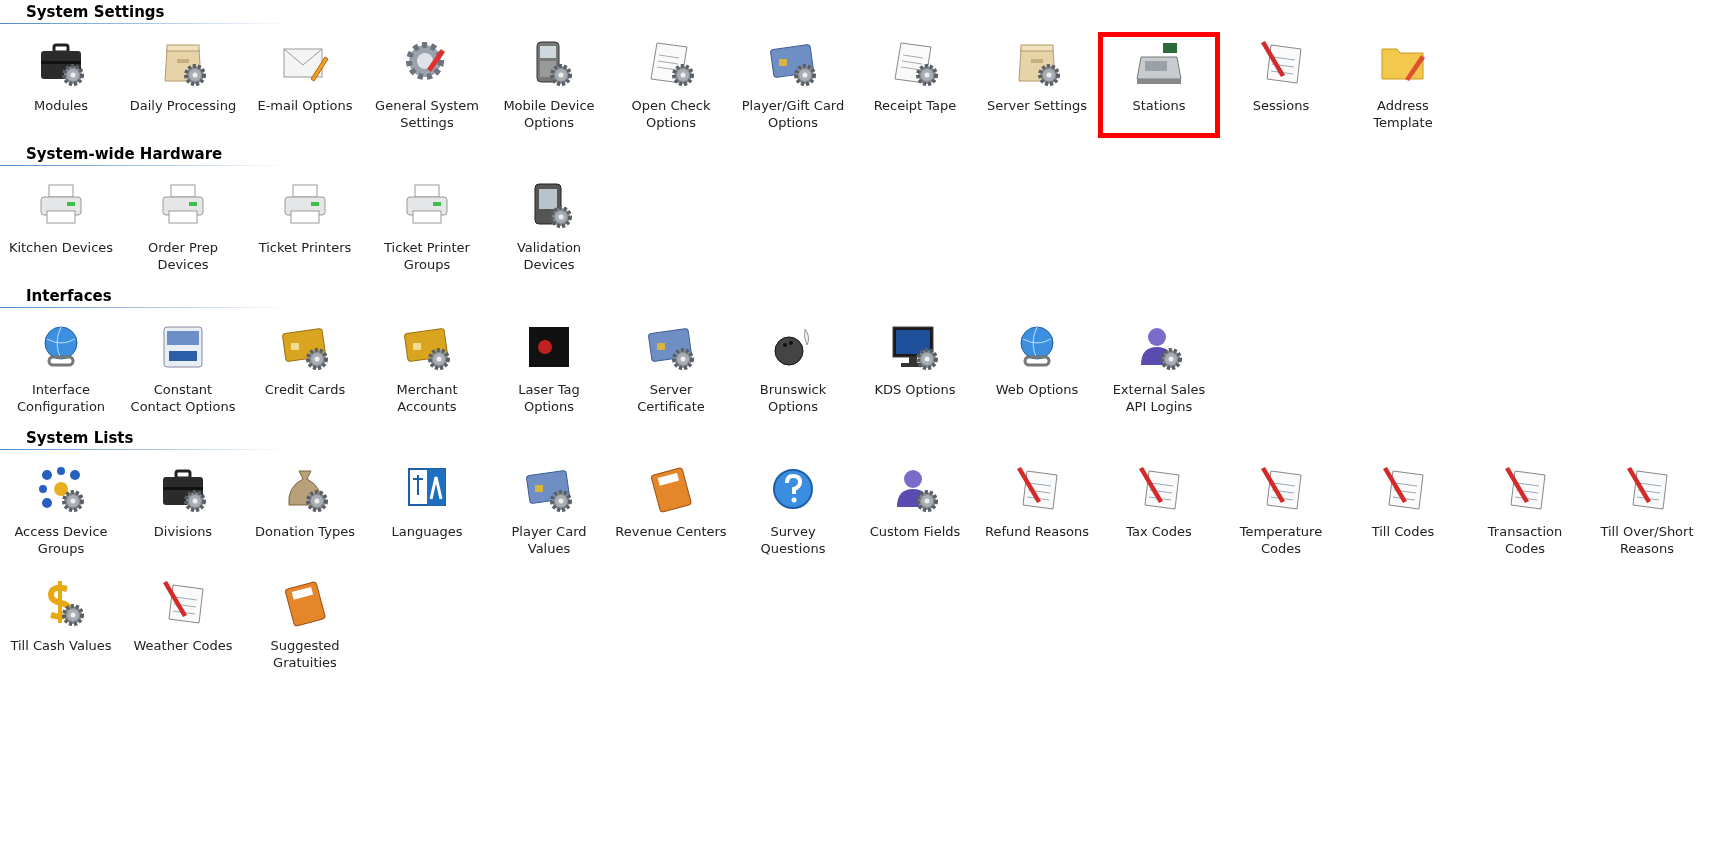 The height and width of the screenshot is (845, 1710). I want to click on settings-tile: Credit Cards, so click(305, 369).